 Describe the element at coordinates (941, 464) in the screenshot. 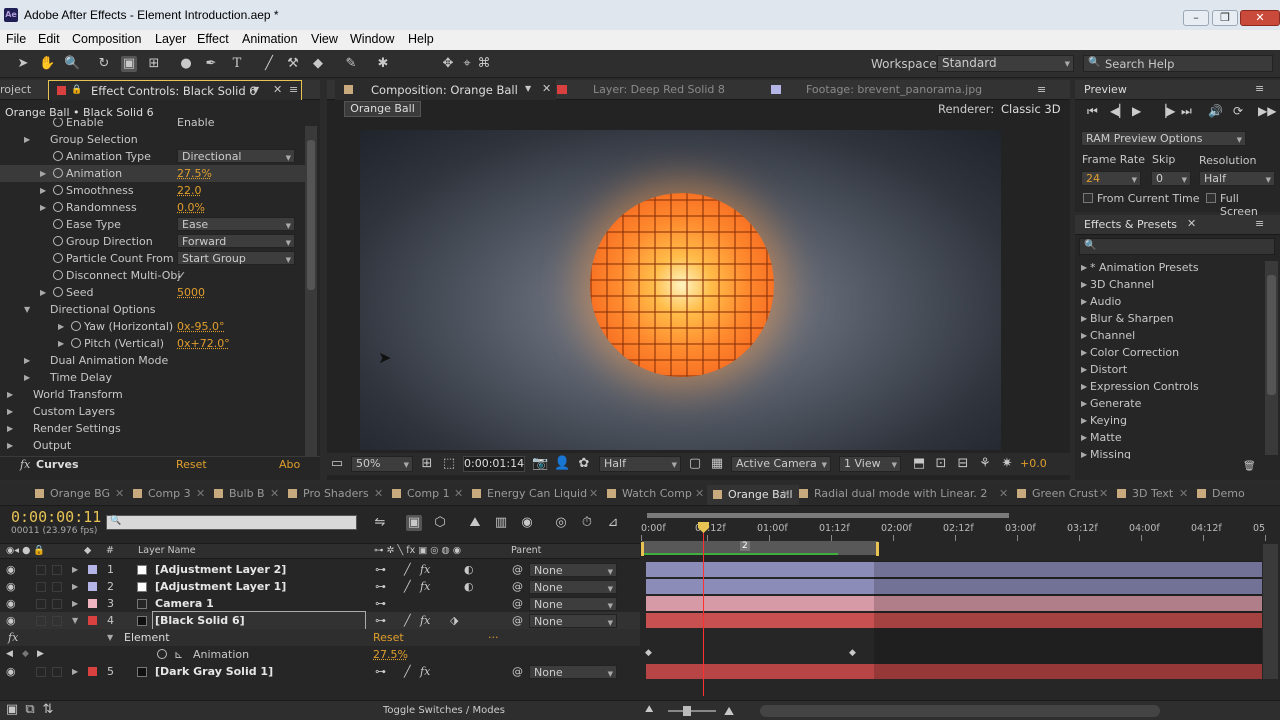

I see `fast-previews-icon: ⊡` at that location.